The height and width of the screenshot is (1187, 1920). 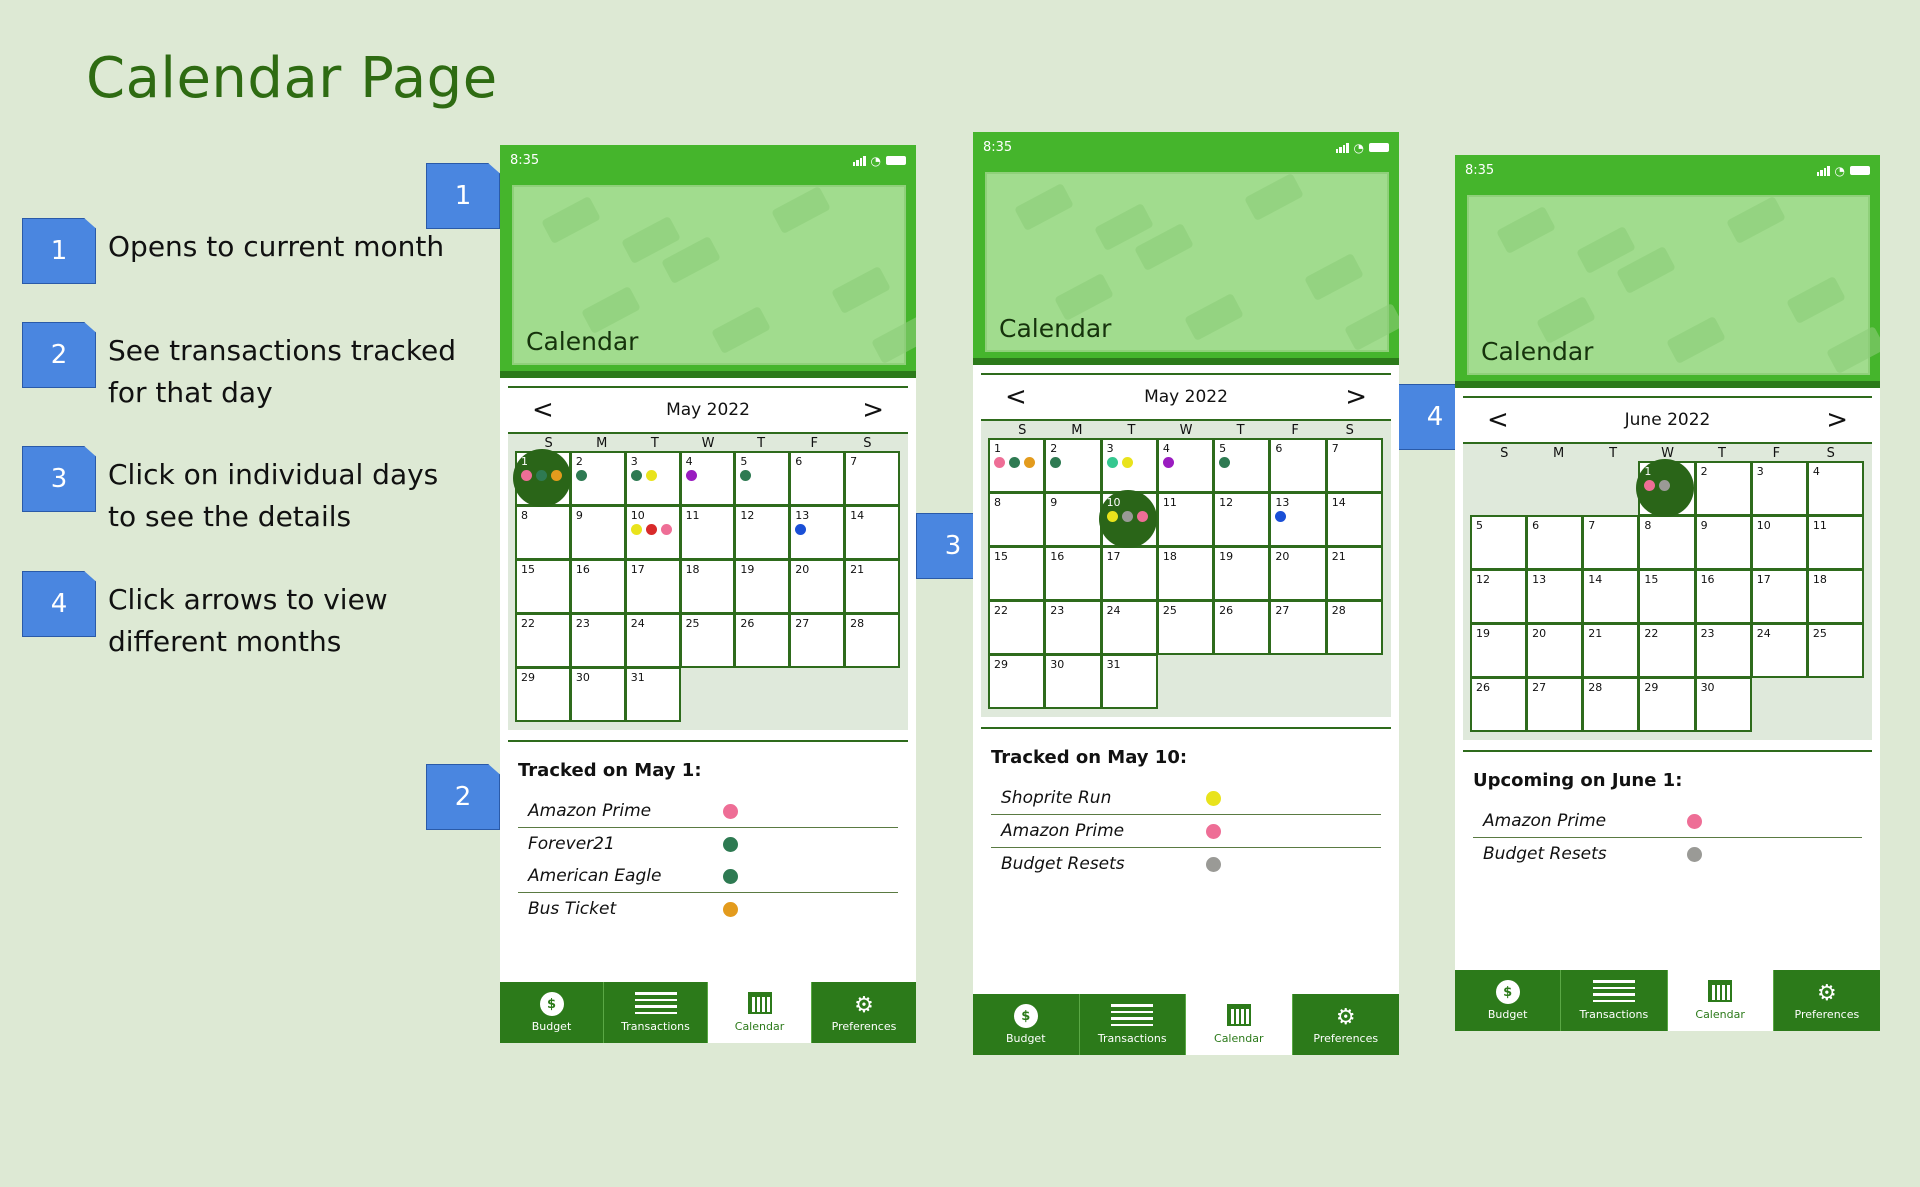 What do you see at coordinates (708, 844) in the screenshot?
I see `tracked-item: Forever21` at bounding box center [708, 844].